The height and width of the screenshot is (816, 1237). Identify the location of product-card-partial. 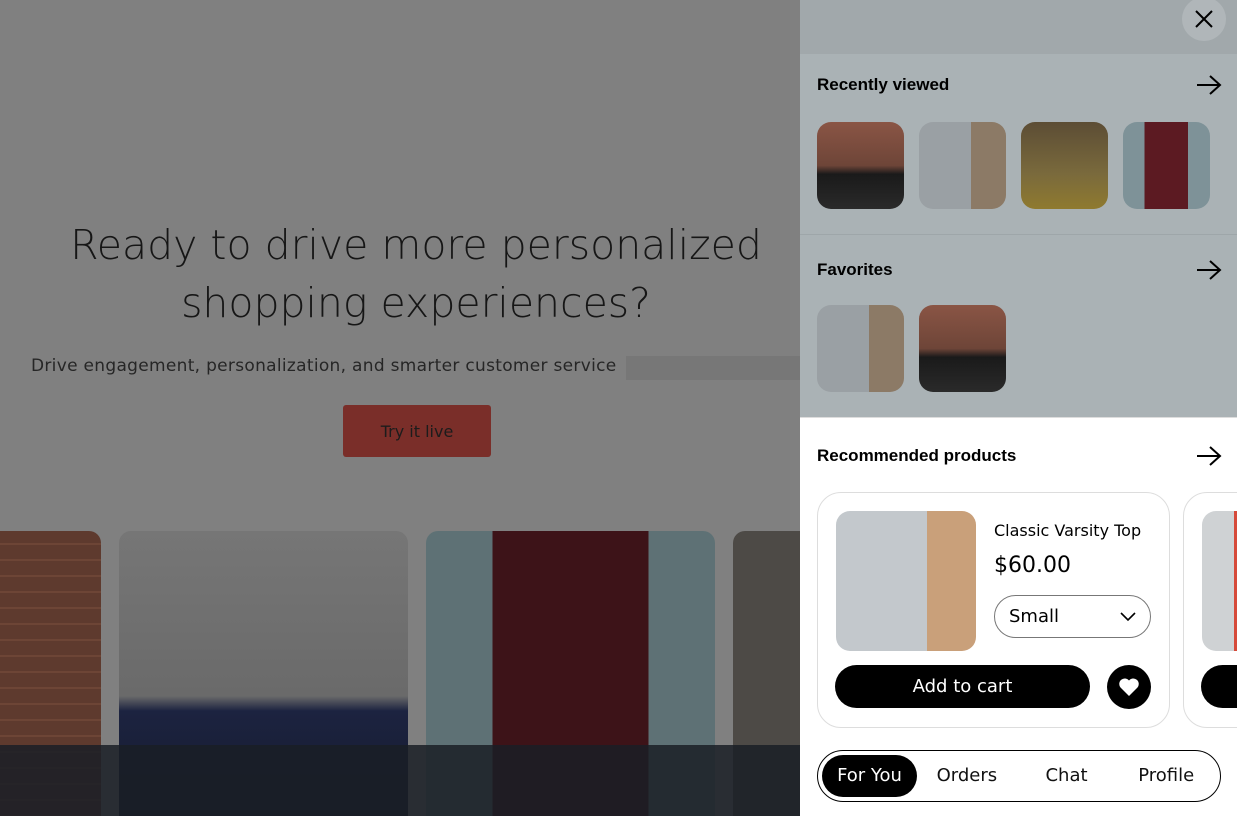
(1210, 610).